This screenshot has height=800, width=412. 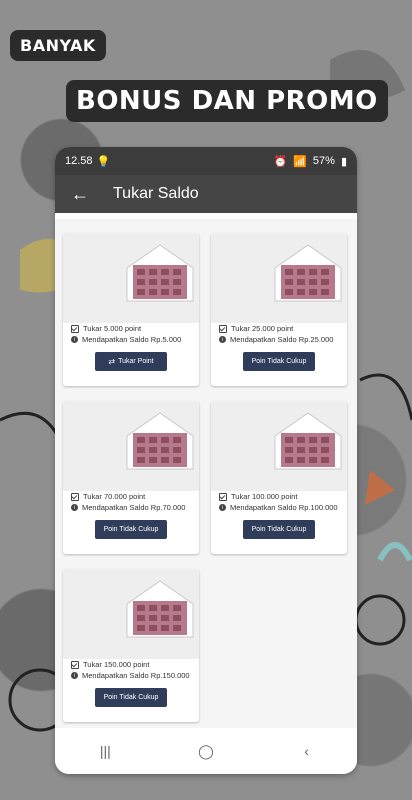 What do you see at coordinates (282, 339) in the screenshot?
I see `saldo-label: Mendapatkan Saldo Rp.25.000` at bounding box center [282, 339].